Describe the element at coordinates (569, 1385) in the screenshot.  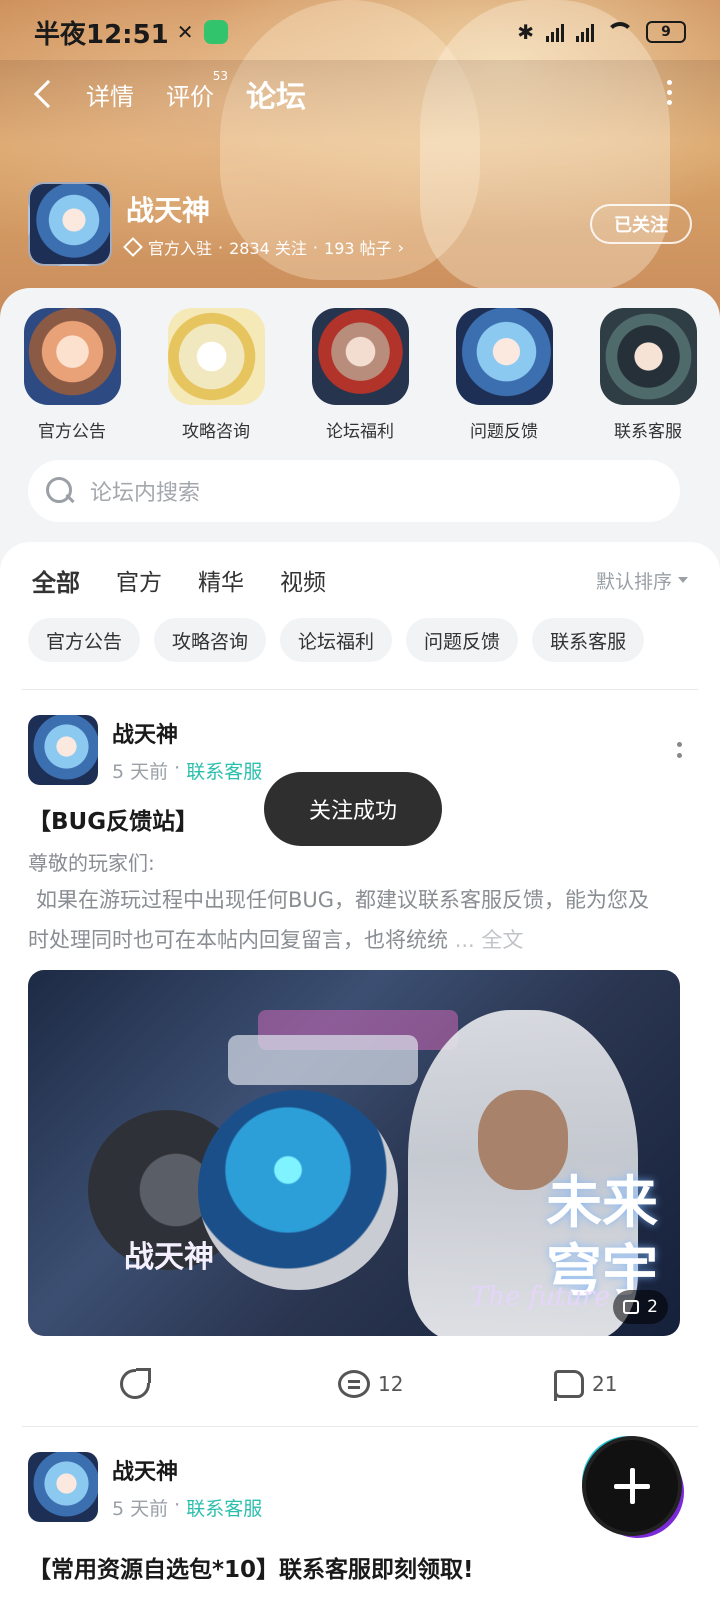
I see `thumbs-up-icon` at that location.